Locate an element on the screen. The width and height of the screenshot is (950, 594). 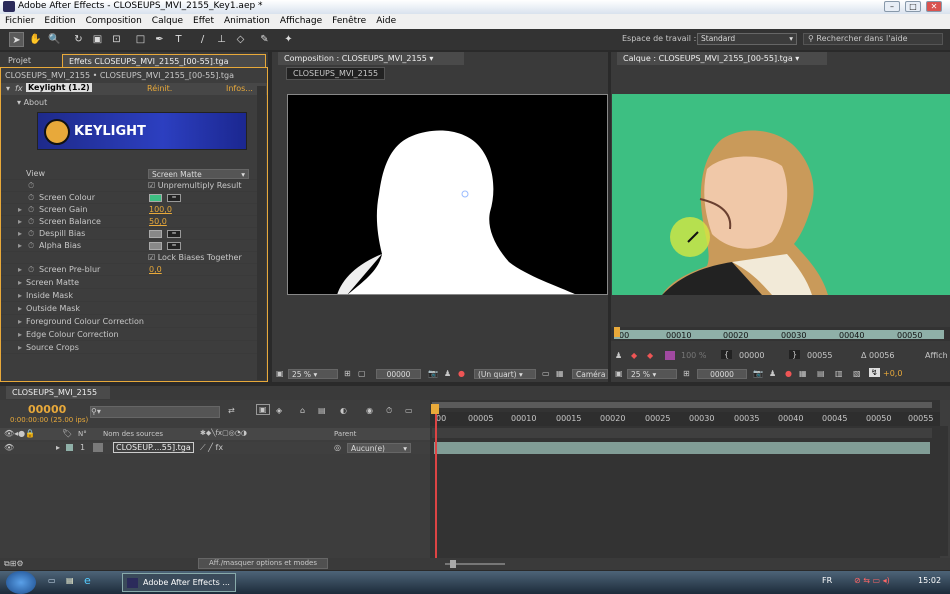
layer-name: CLOSEUP....55].tga is located at coordinates (153, 447).